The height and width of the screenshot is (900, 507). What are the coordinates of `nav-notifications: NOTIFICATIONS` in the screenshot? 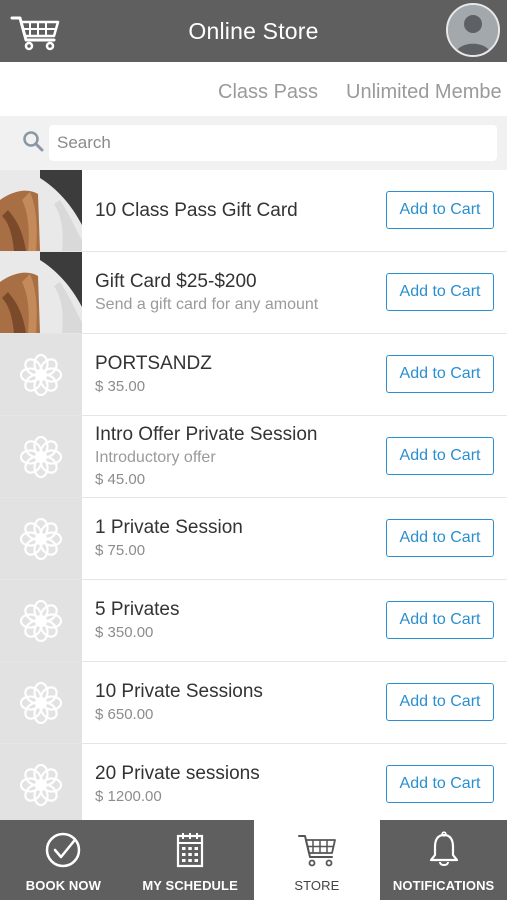 It's located at (443, 860).